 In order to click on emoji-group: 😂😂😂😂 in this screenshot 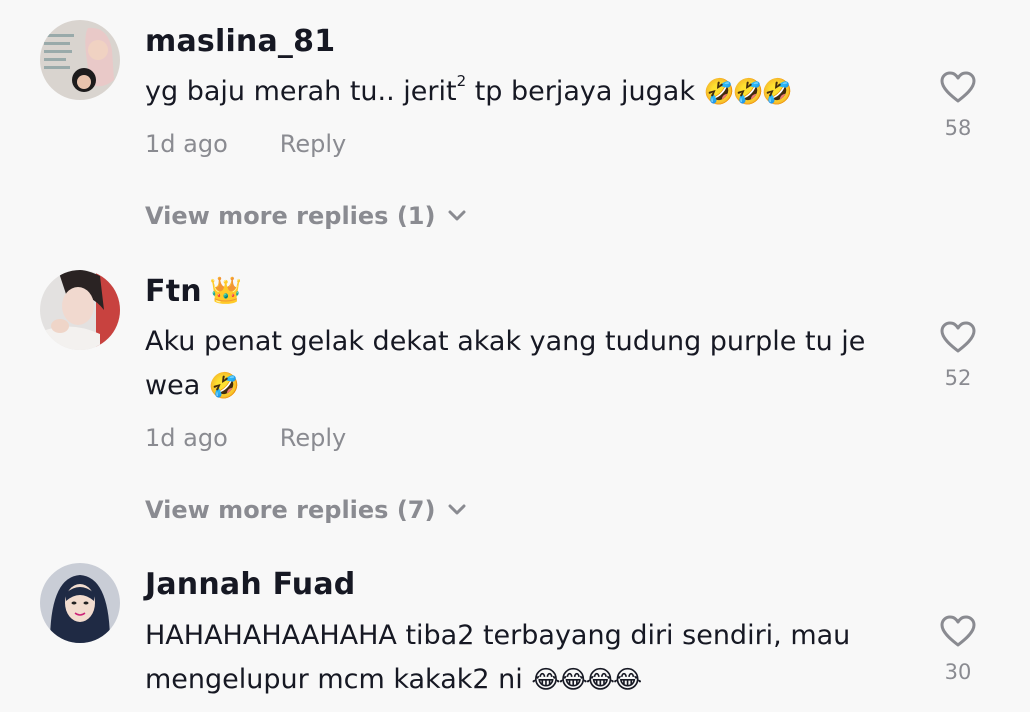, I will do `click(586, 679)`.